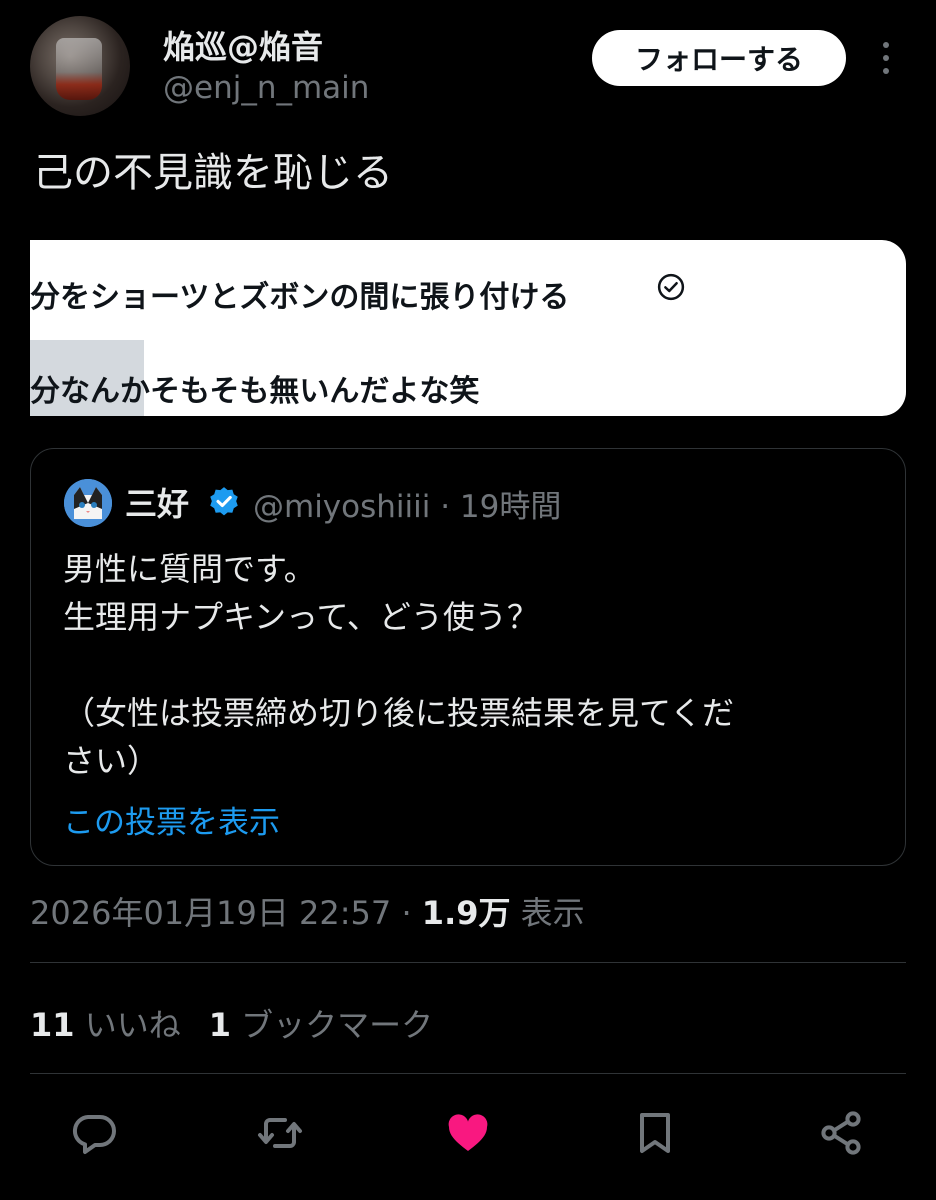 The image size is (936, 1200). I want to click on views-label: 表示, so click(547, 913).